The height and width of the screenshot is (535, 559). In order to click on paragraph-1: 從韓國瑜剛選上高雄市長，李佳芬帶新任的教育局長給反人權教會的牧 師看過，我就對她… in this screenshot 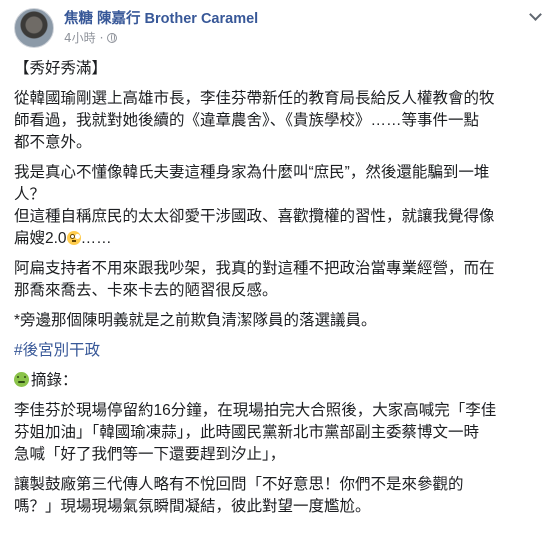, I will do `click(281, 121)`.